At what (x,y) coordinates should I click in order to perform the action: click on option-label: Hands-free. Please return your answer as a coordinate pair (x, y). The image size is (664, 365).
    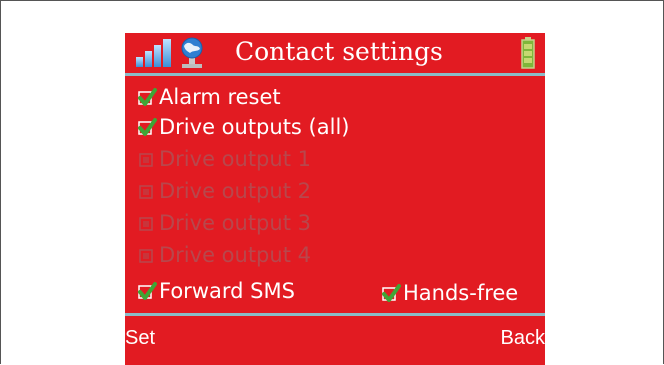
    Looking at the image, I should click on (461, 293).